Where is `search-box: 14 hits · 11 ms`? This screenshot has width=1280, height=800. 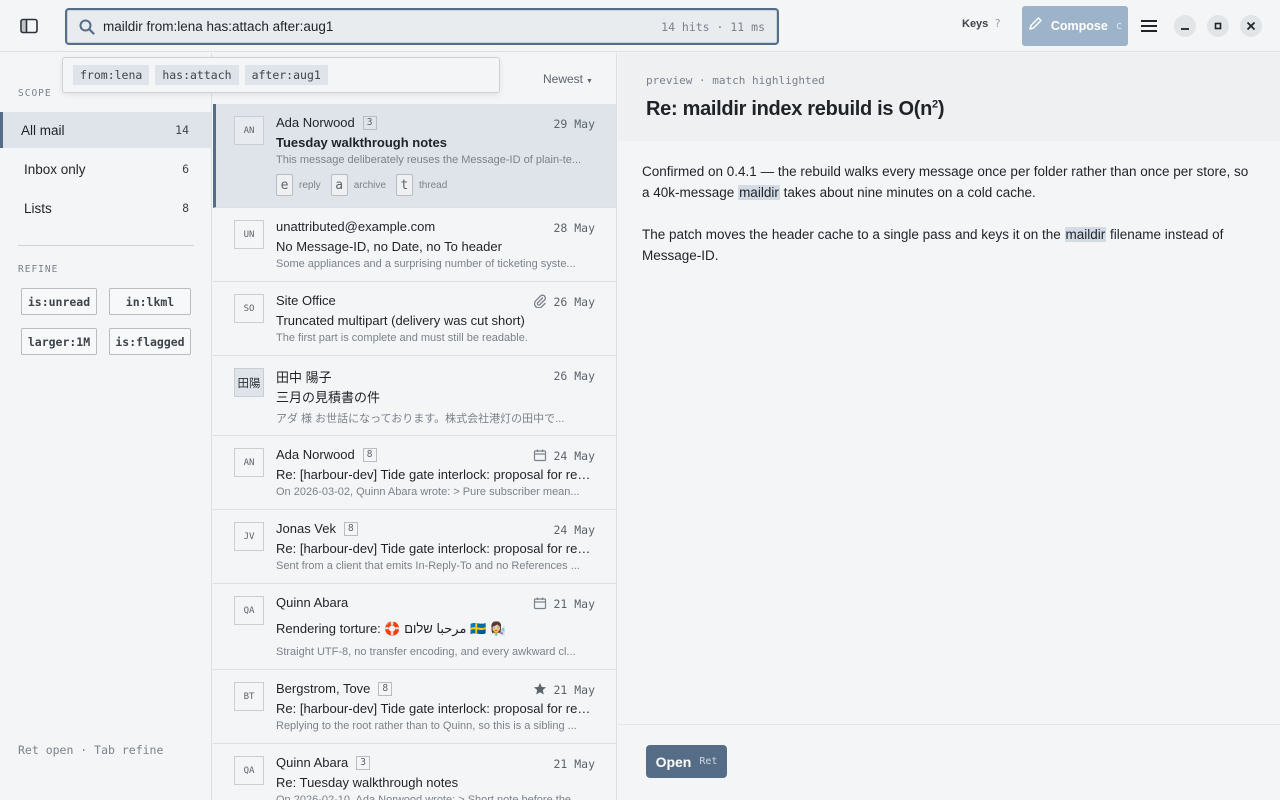 search-box: 14 hits · 11 ms is located at coordinates (422, 26).